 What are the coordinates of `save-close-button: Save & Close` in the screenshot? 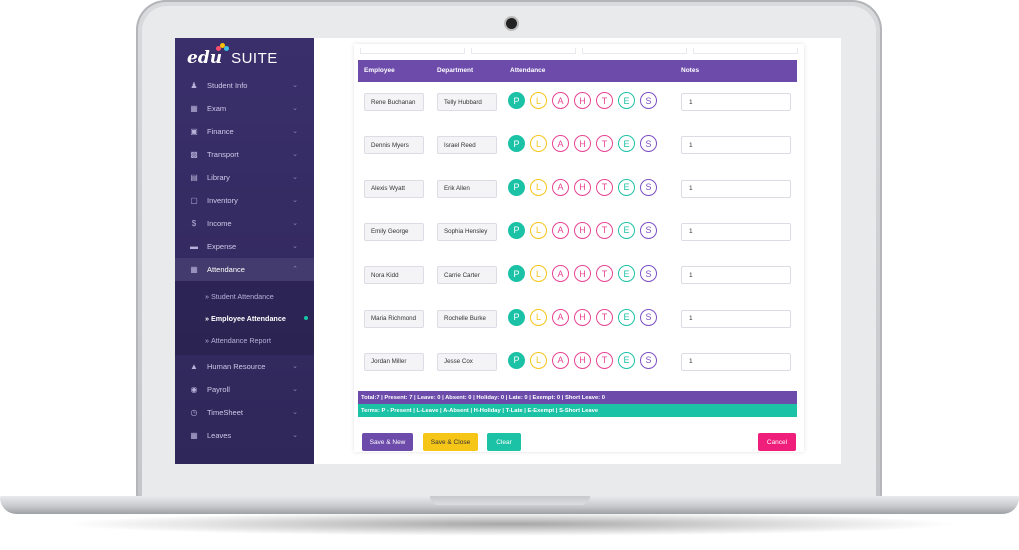 It's located at (450, 442).